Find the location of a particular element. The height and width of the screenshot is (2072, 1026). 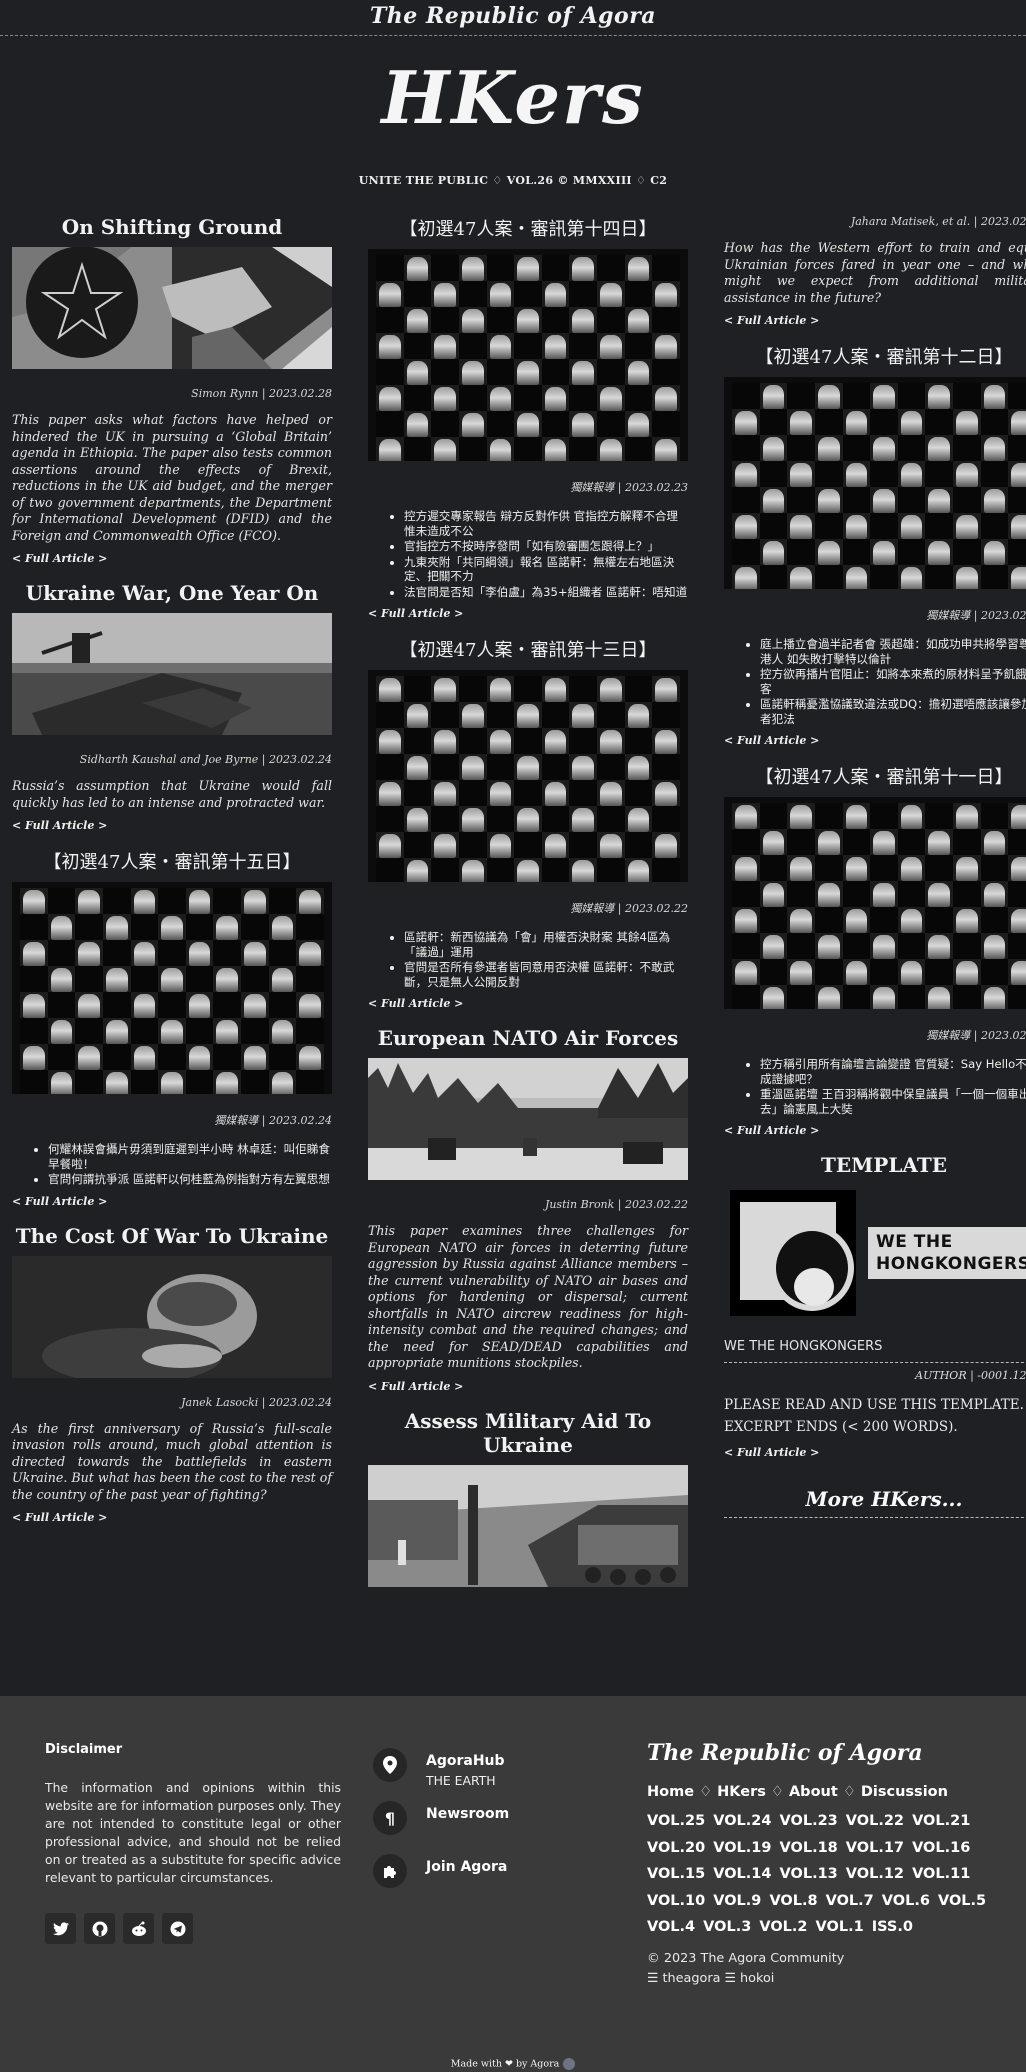

site-logo: HKers is located at coordinates (513, 98).